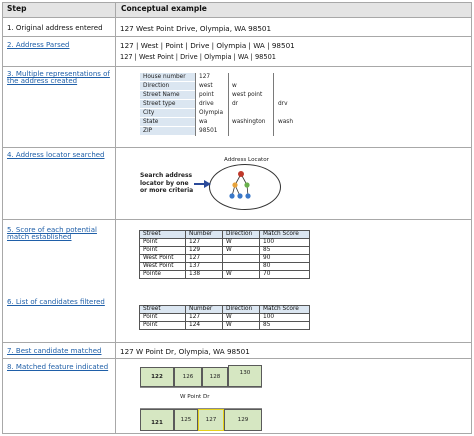  What do you see at coordinates (245, 376) in the screenshot?
I see `parcel: 130` at bounding box center [245, 376].